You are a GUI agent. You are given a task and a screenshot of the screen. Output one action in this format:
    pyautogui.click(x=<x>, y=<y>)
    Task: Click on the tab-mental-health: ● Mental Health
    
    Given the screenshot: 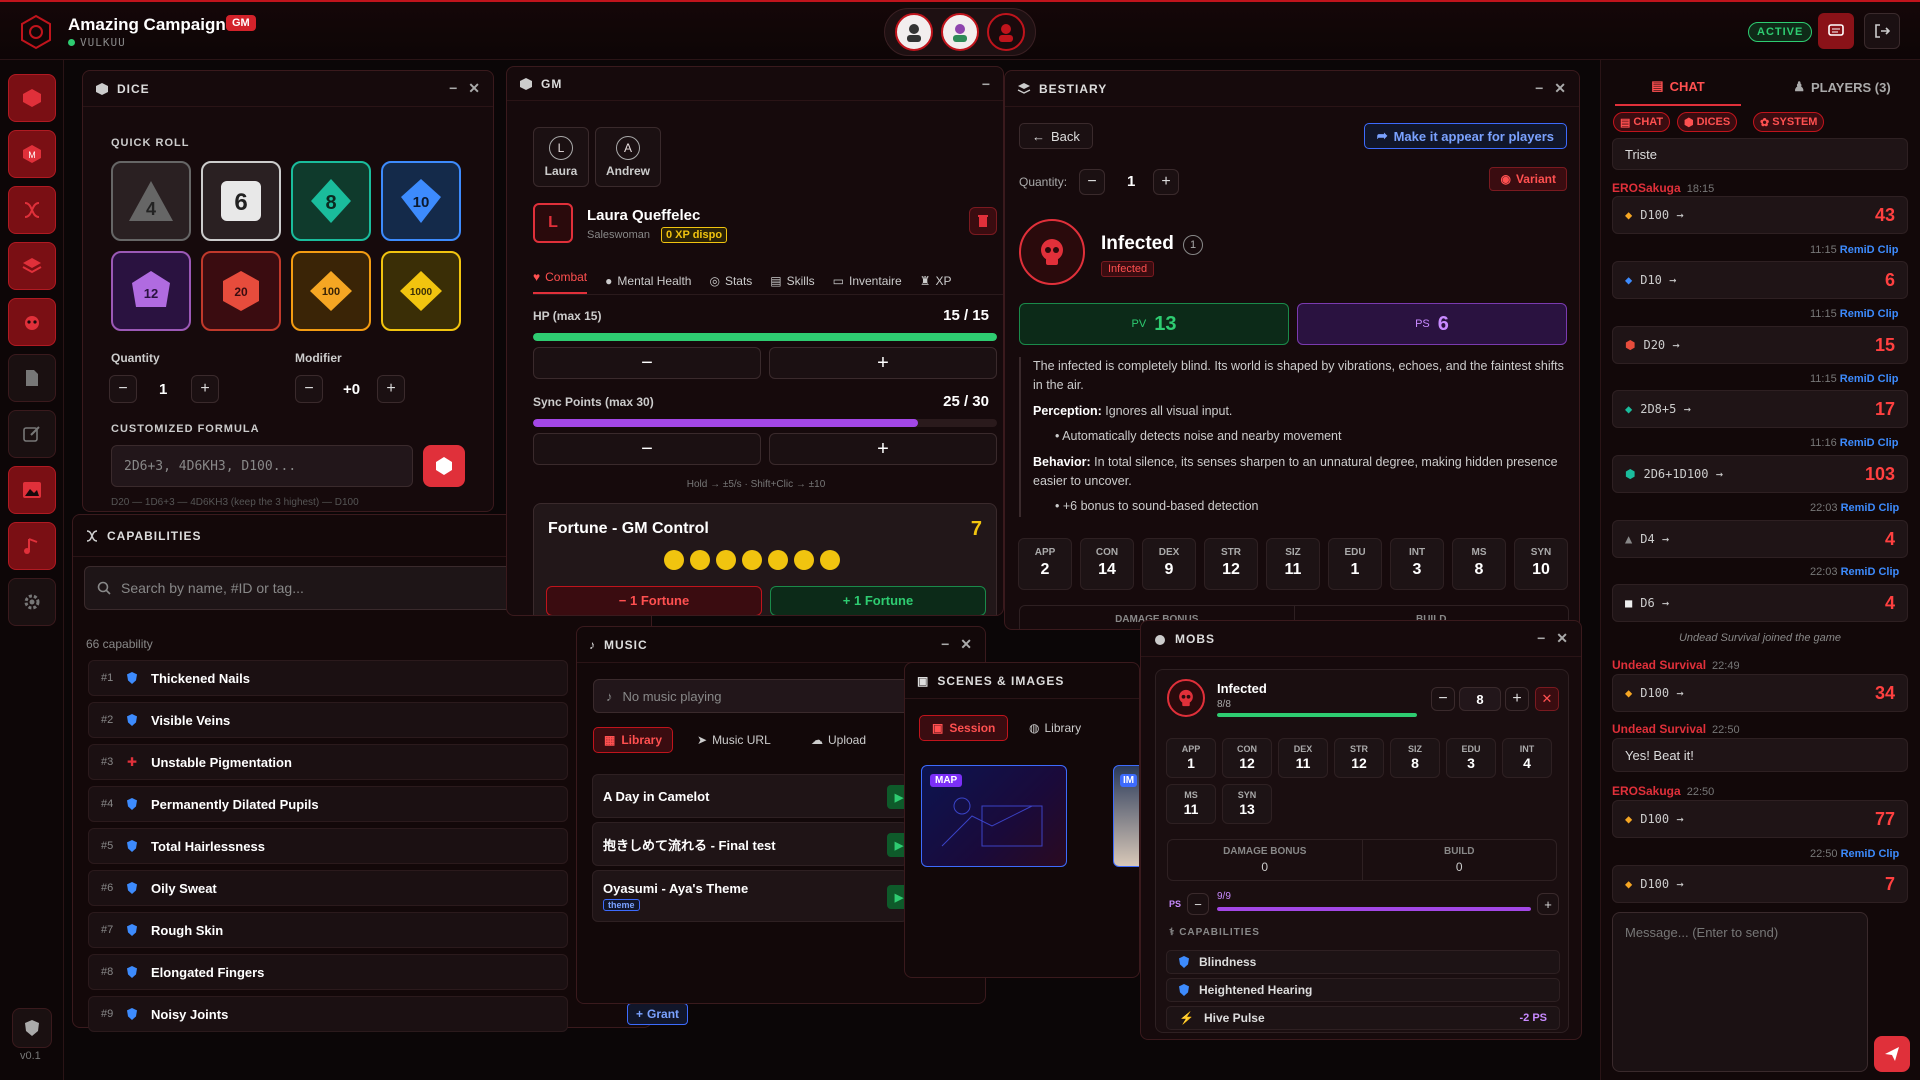 What is the action you would take?
    pyautogui.click(x=648, y=280)
    